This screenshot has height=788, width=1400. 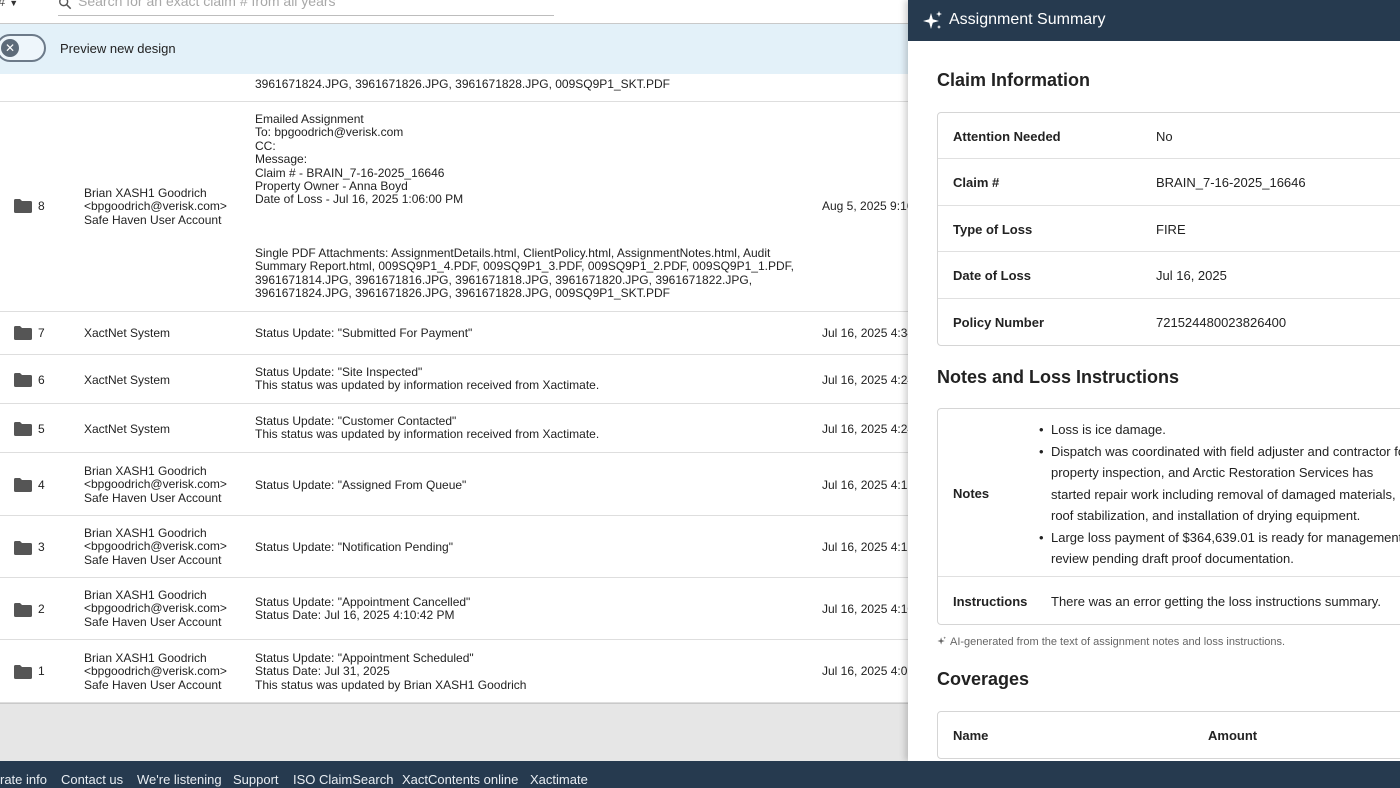 What do you see at coordinates (92, 779) in the screenshot?
I see `footer-link-contact-us: Contact us` at bounding box center [92, 779].